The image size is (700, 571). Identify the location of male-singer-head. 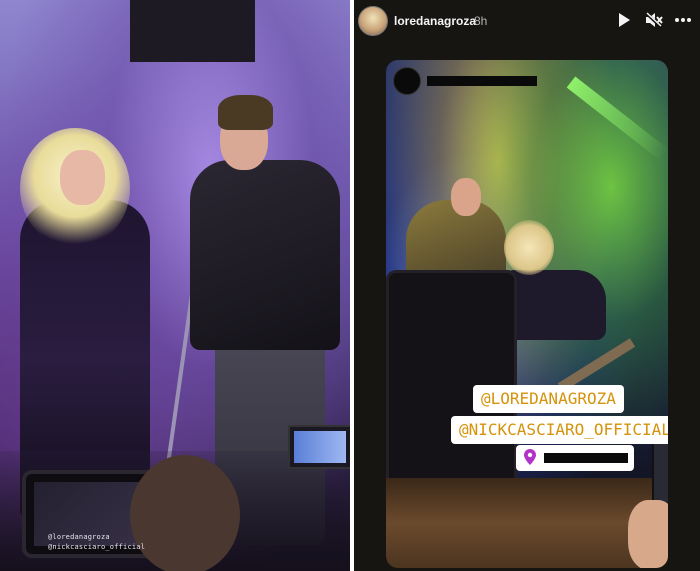
(466, 197).